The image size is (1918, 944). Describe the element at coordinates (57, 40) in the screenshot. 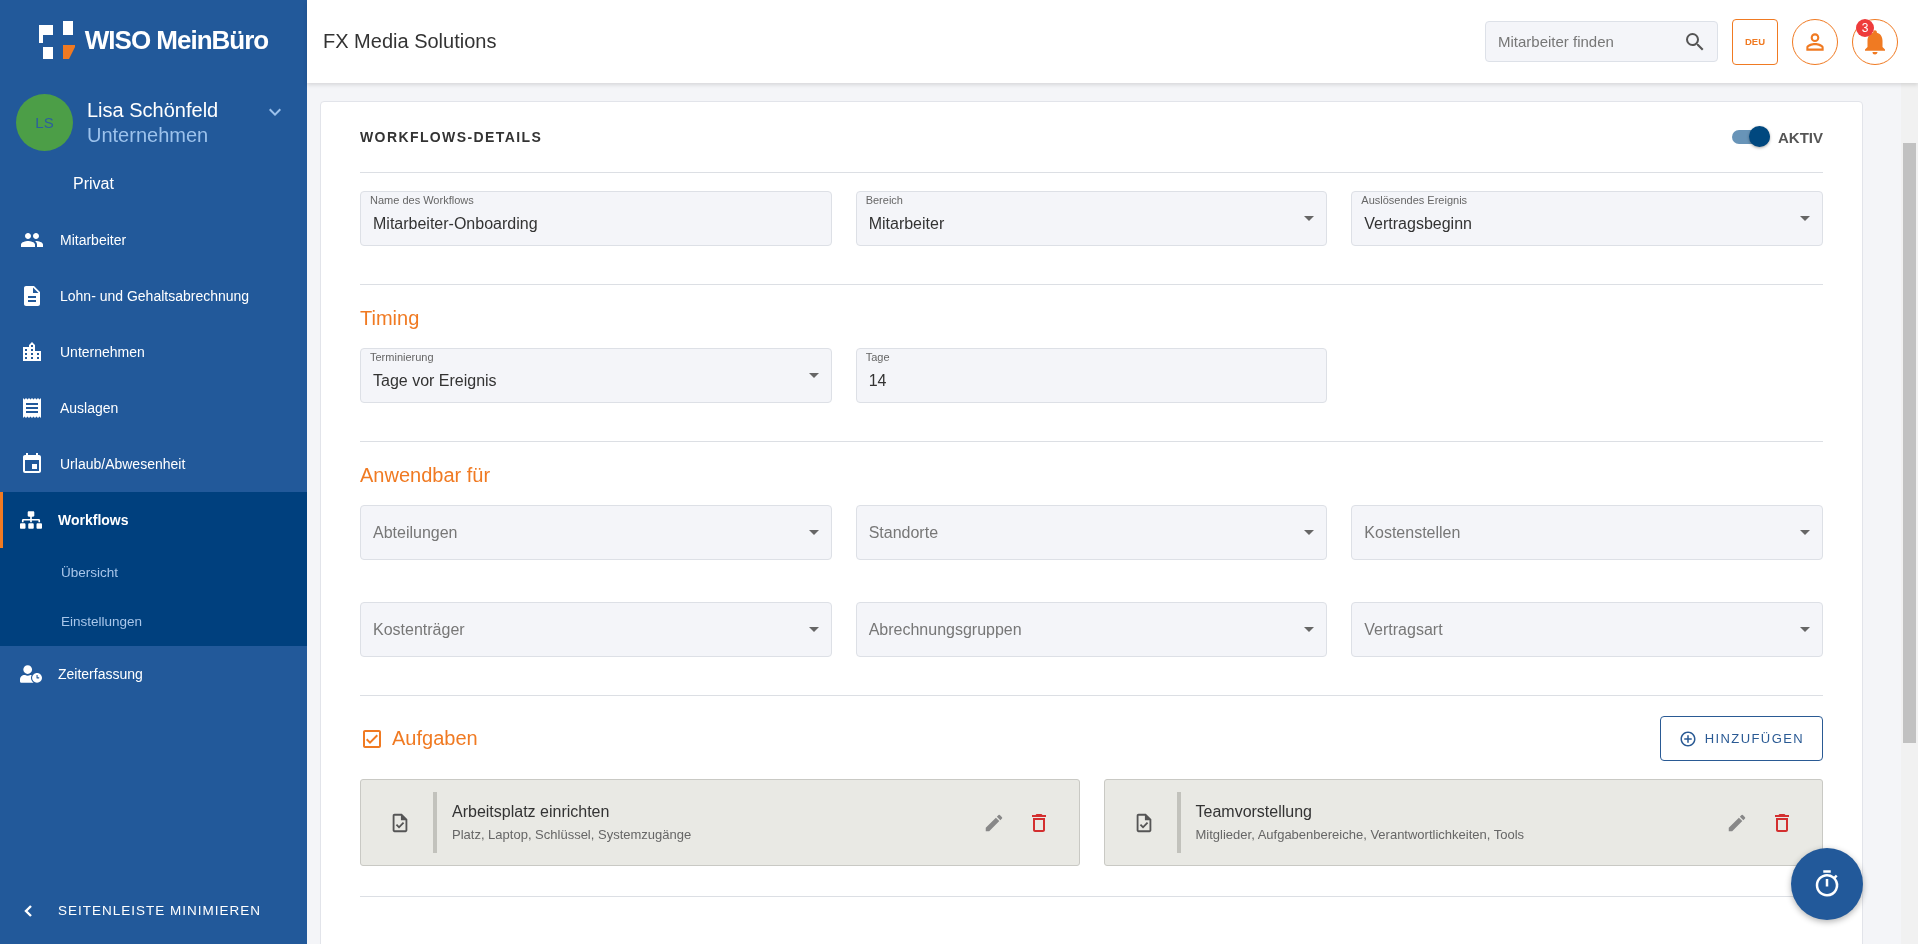

I see `logo-icon` at that location.